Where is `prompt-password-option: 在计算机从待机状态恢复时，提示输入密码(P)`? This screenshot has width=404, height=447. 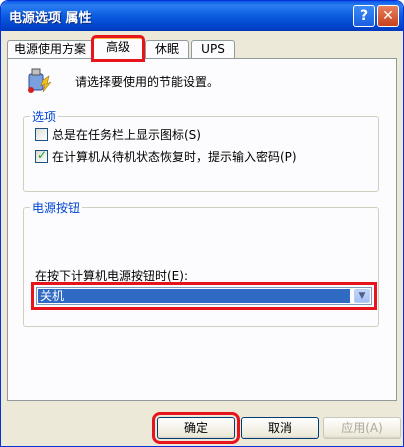
prompt-password-option: 在计算机从待机状态恢复时，提示输入密码(P) is located at coordinates (166, 156).